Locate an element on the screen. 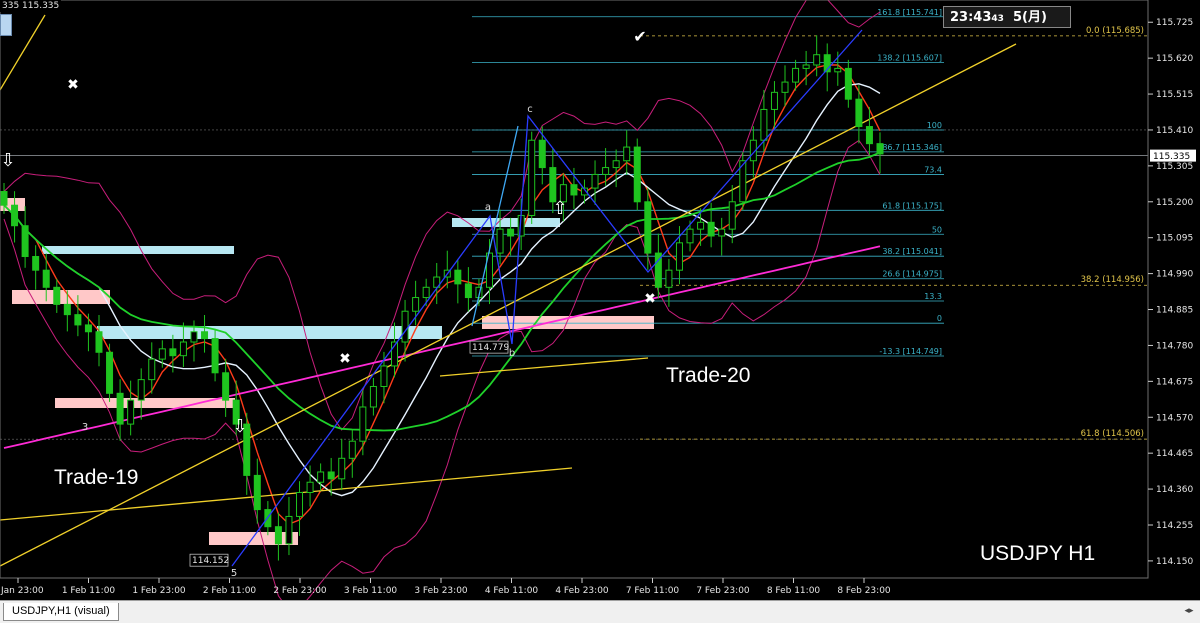 The height and width of the screenshot is (623, 1200). x-tick-label: 2 Feb 23:00 is located at coordinates (300, 591).